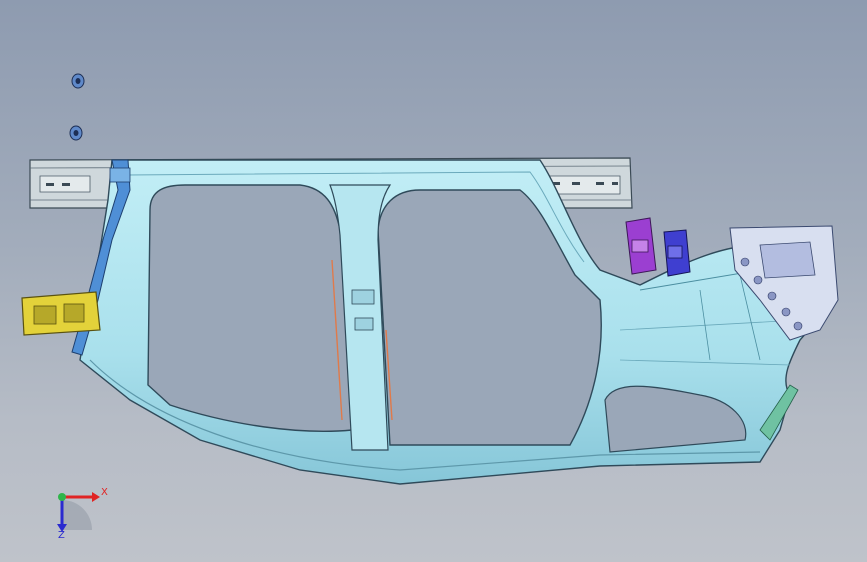 The width and height of the screenshot is (867, 562). I want to click on rear-bracket-purple, so click(641, 246).